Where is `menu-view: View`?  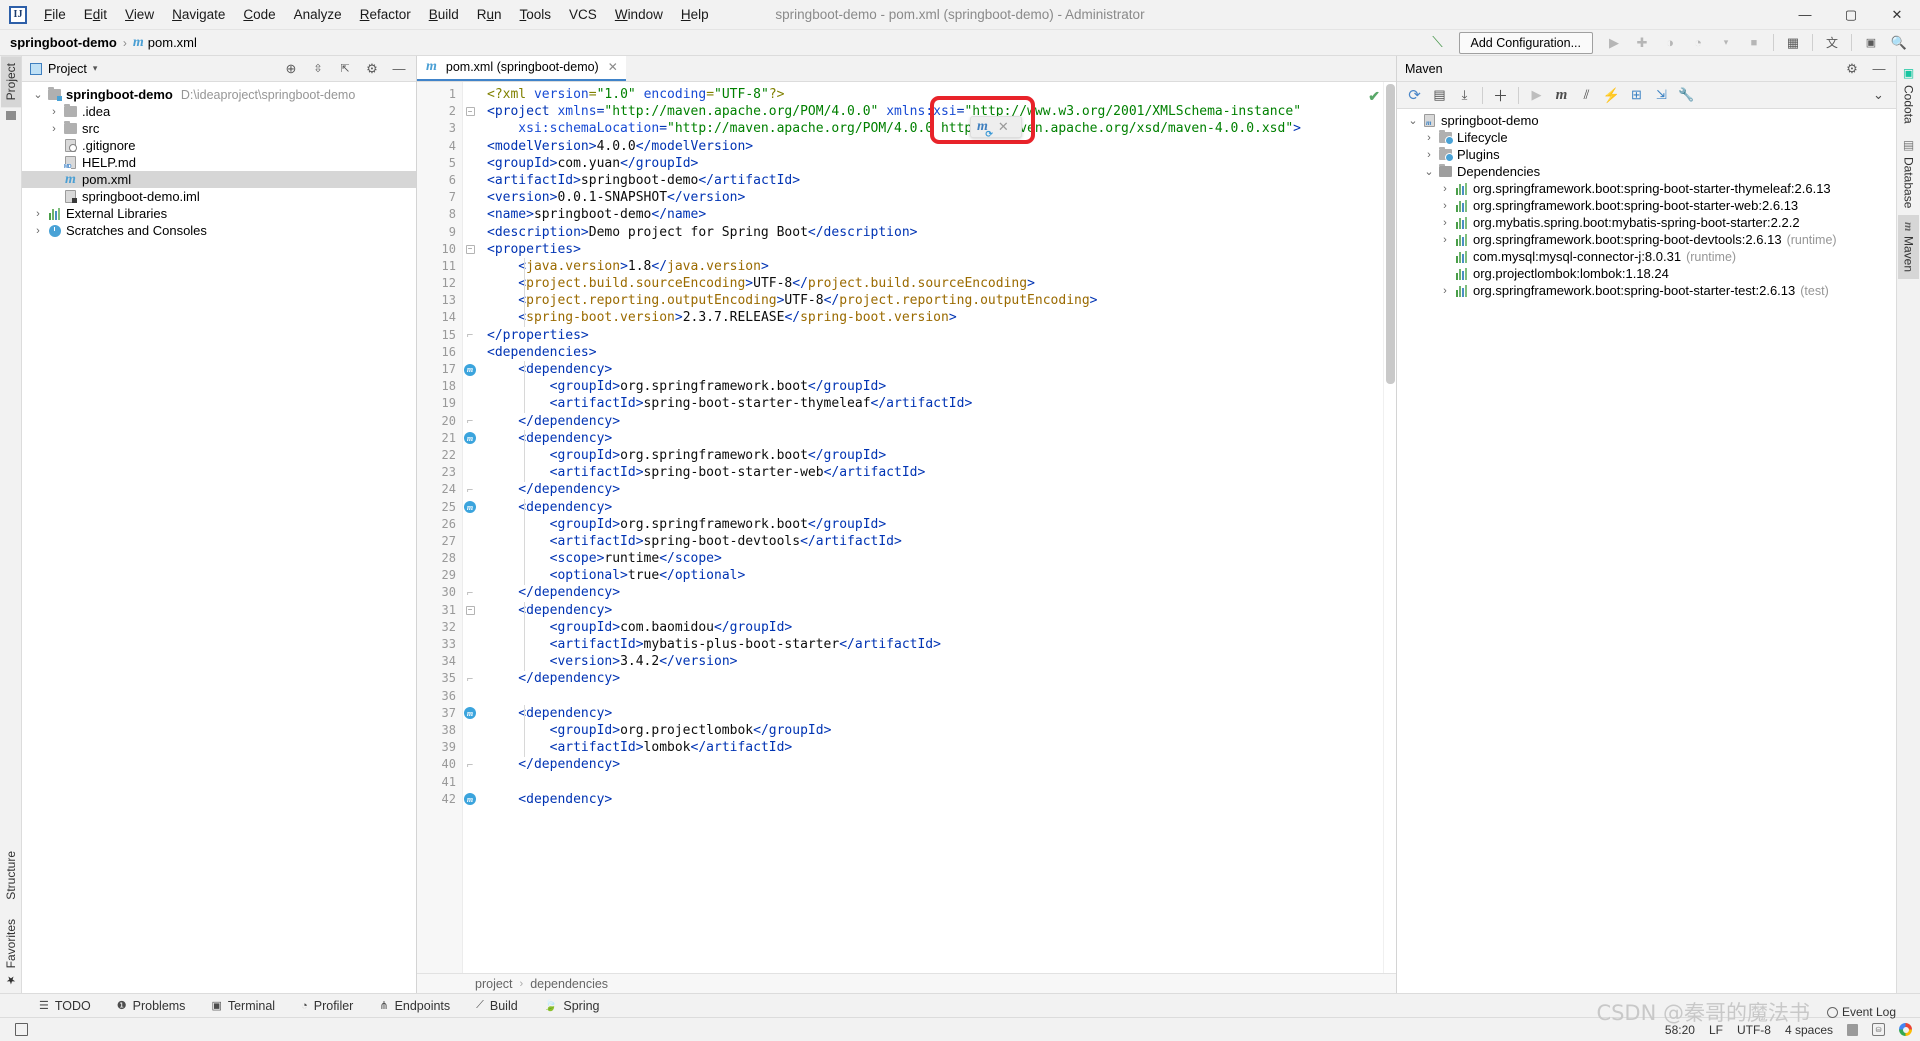
menu-view: View is located at coordinates (139, 14).